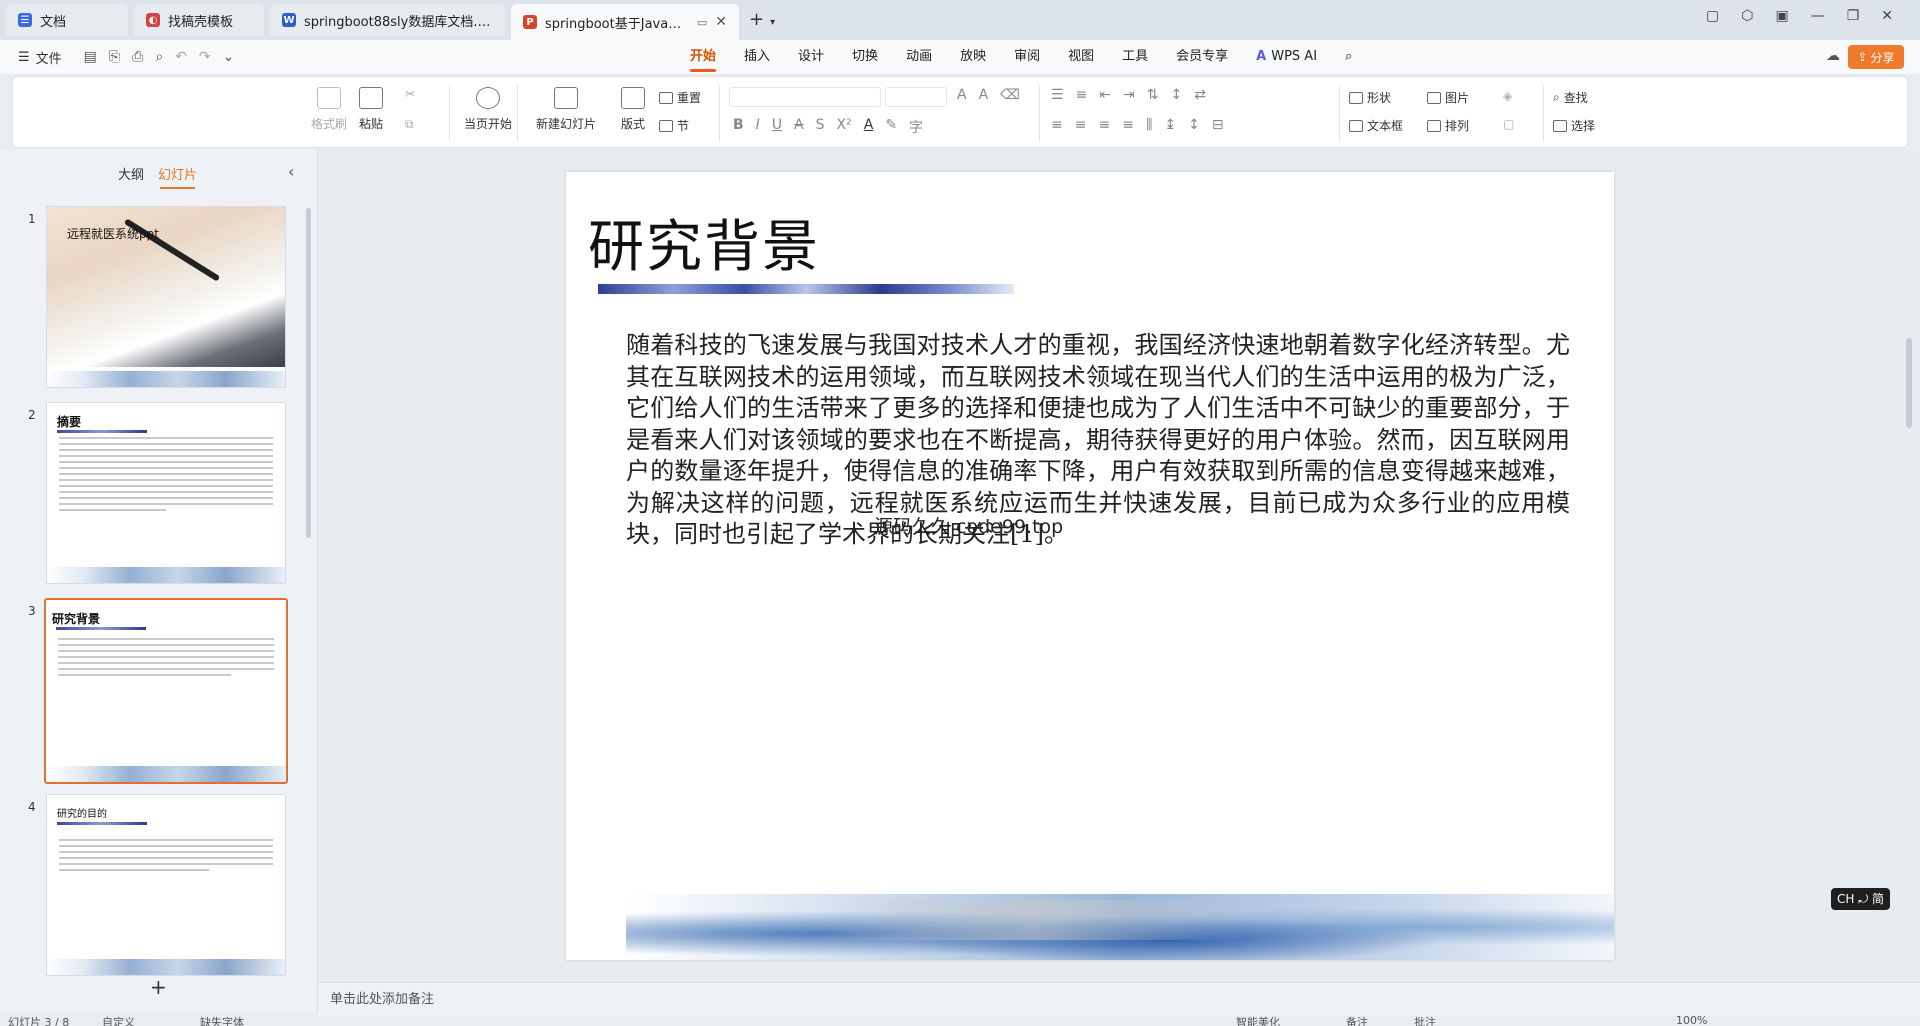  I want to click on menu-insert: 插入, so click(757, 57).